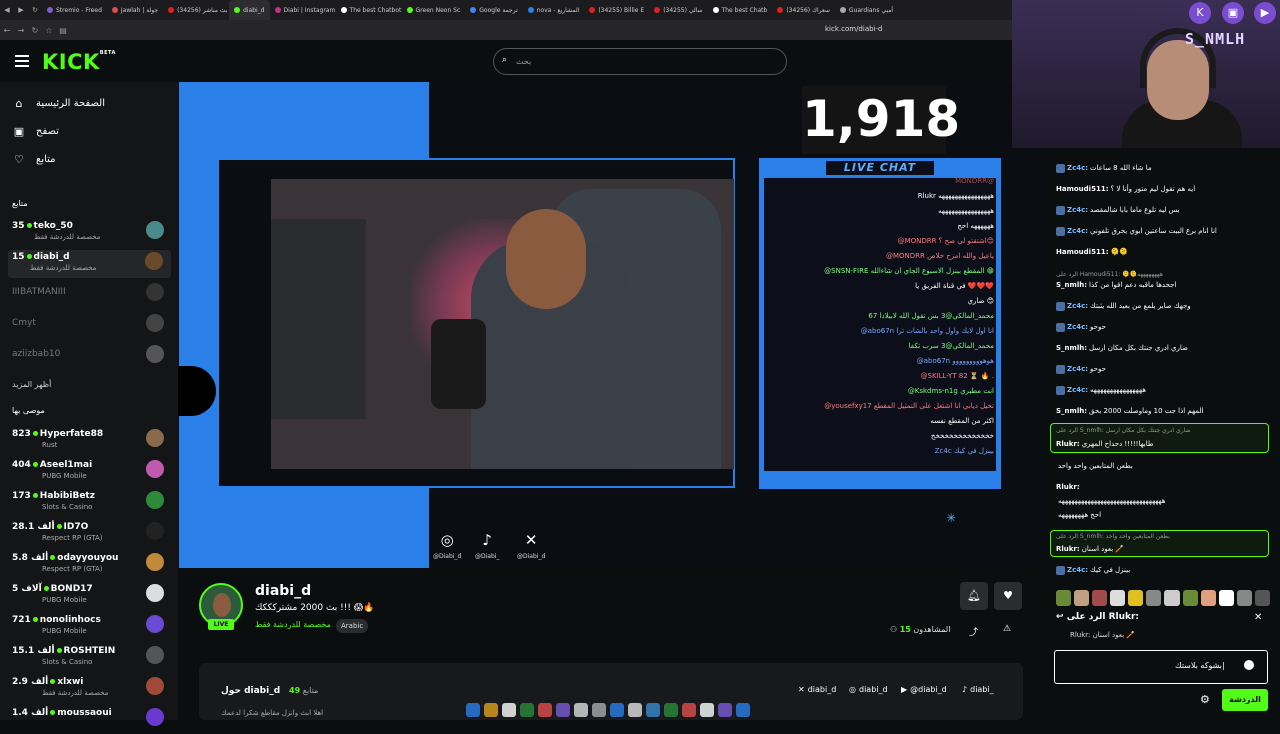 The height and width of the screenshot is (734, 1280). I want to click on channel-name: diabi_d, so click(283, 591).